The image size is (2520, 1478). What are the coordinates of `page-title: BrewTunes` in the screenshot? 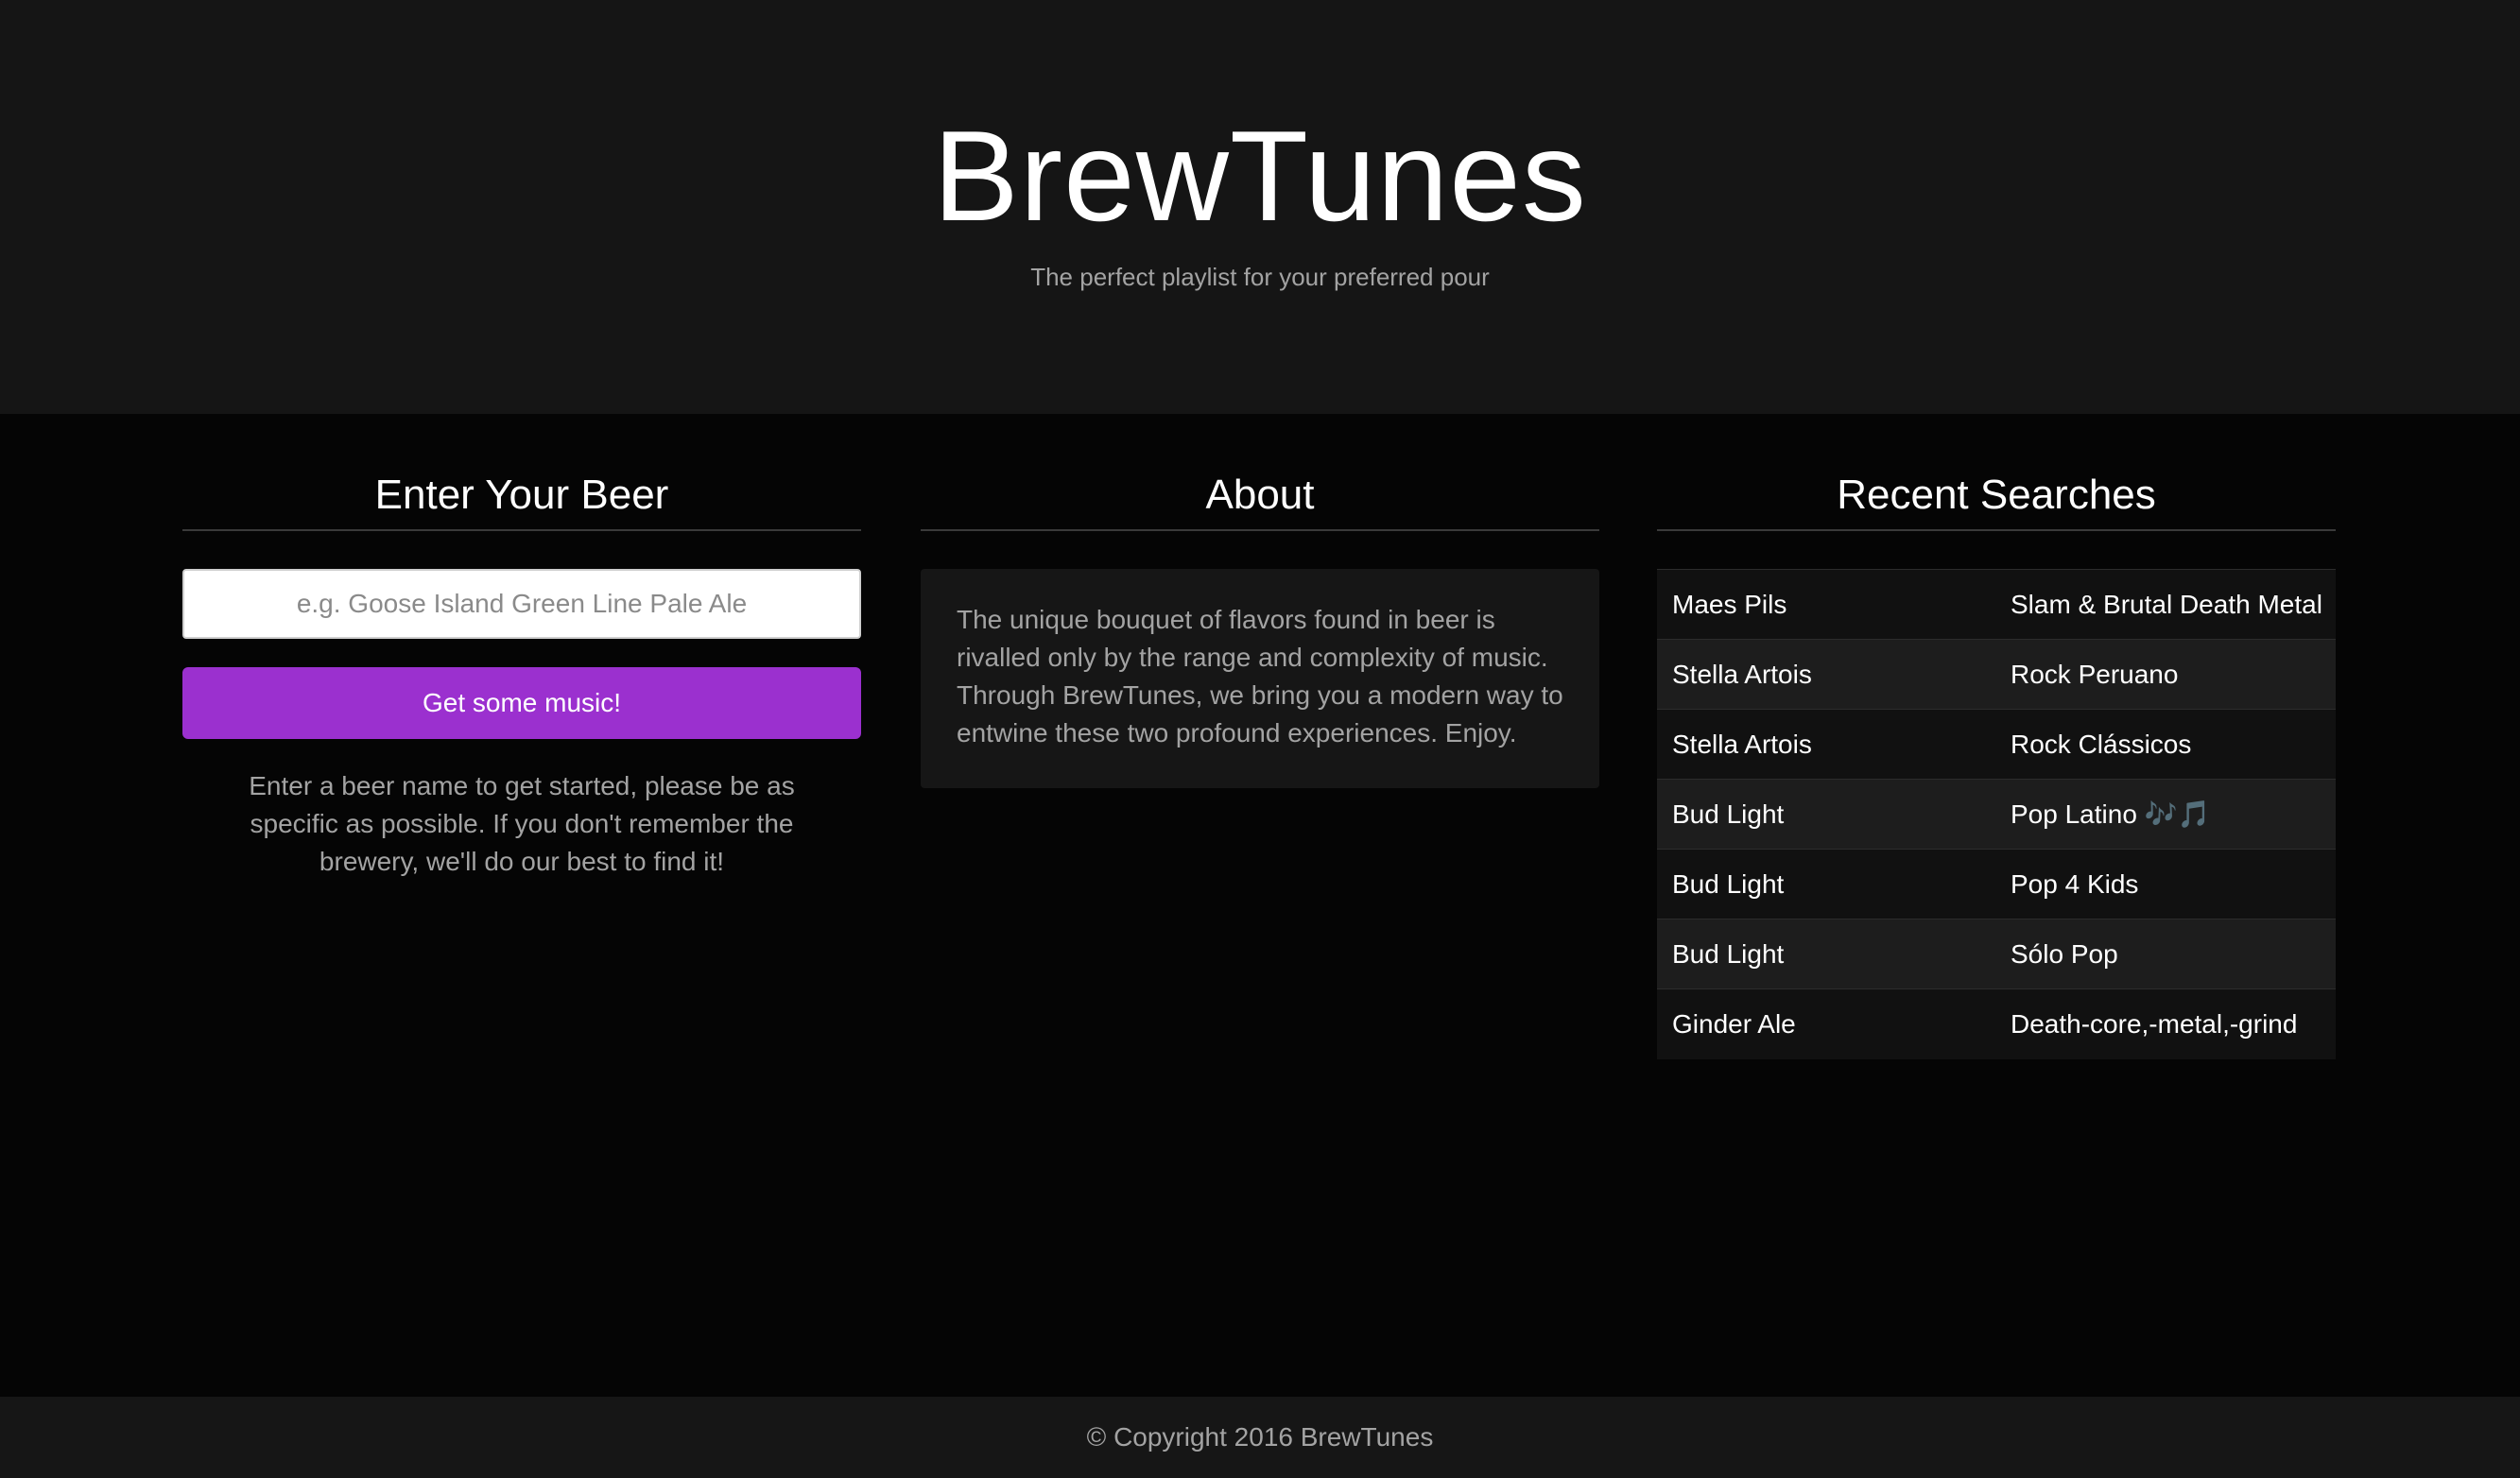 It's located at (1260, 176).